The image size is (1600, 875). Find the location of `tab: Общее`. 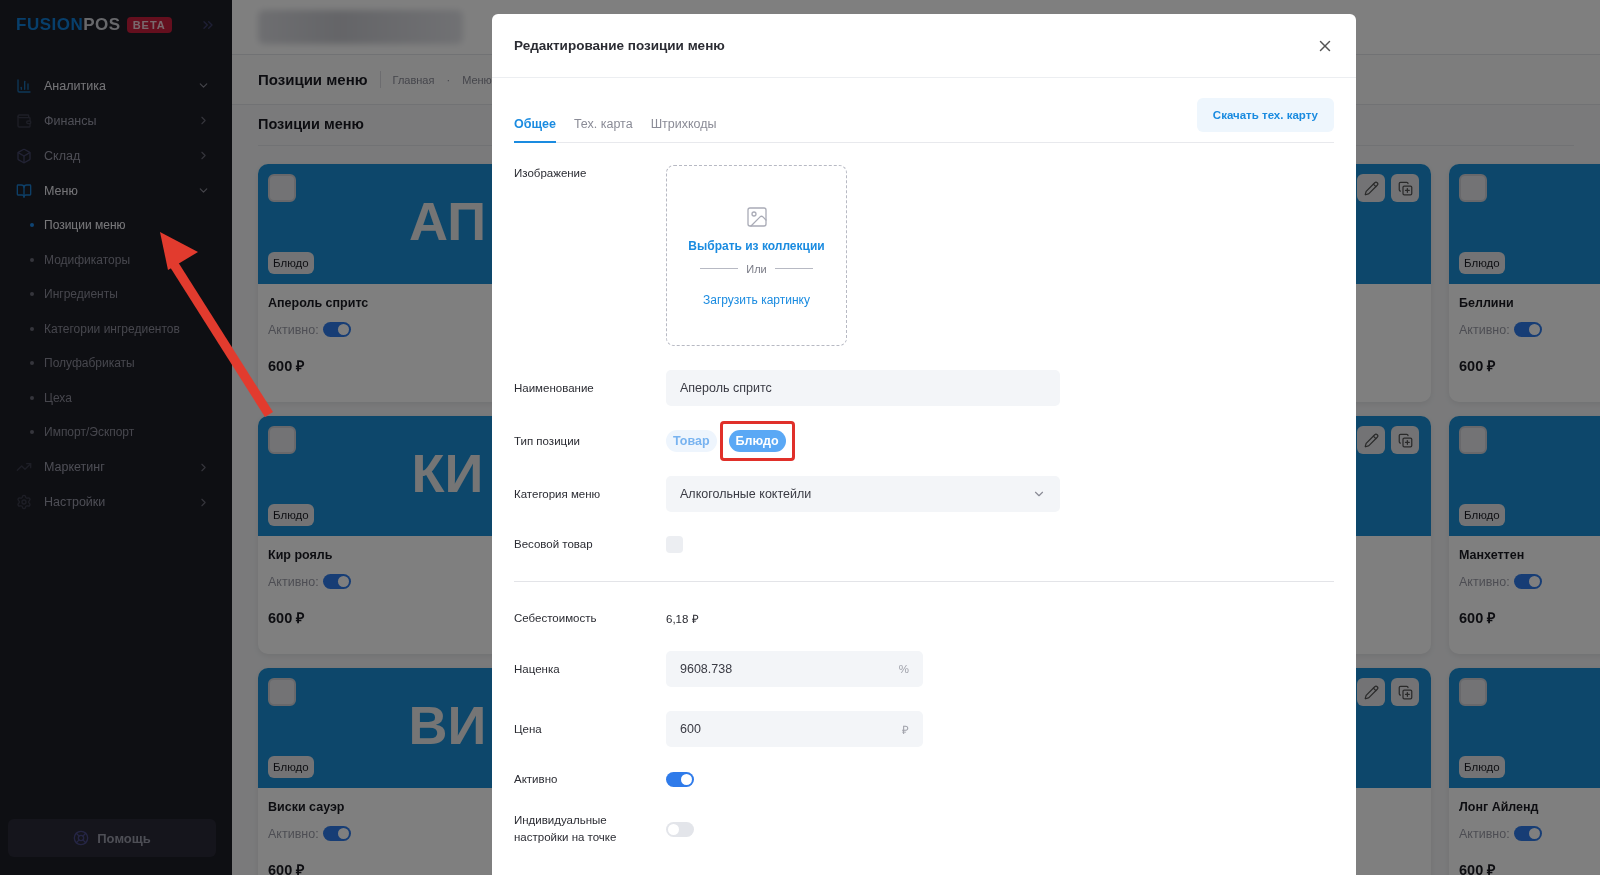

tab: Общее is located at coordinates (535, 130).